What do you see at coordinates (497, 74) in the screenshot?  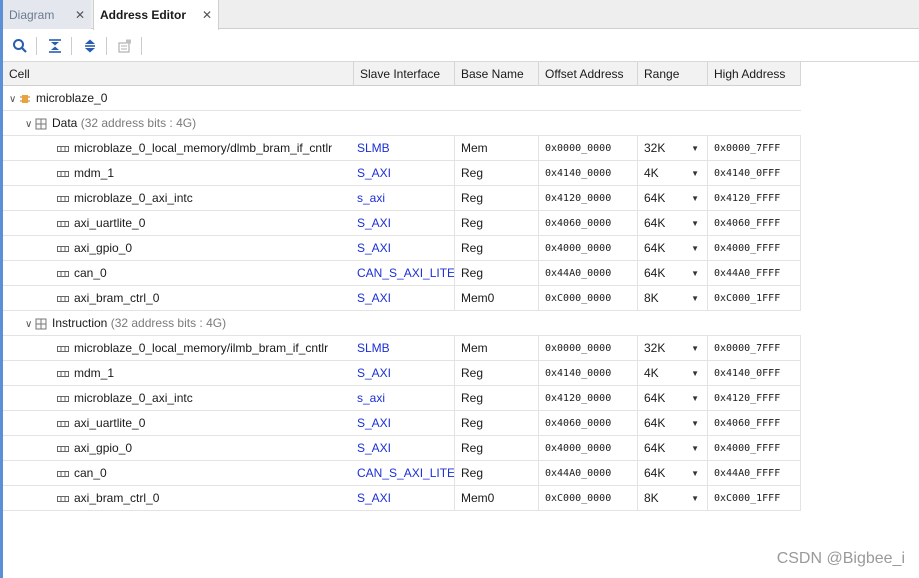 I see `column-header-base-name: Base Name` at bounding box center [497, 74].